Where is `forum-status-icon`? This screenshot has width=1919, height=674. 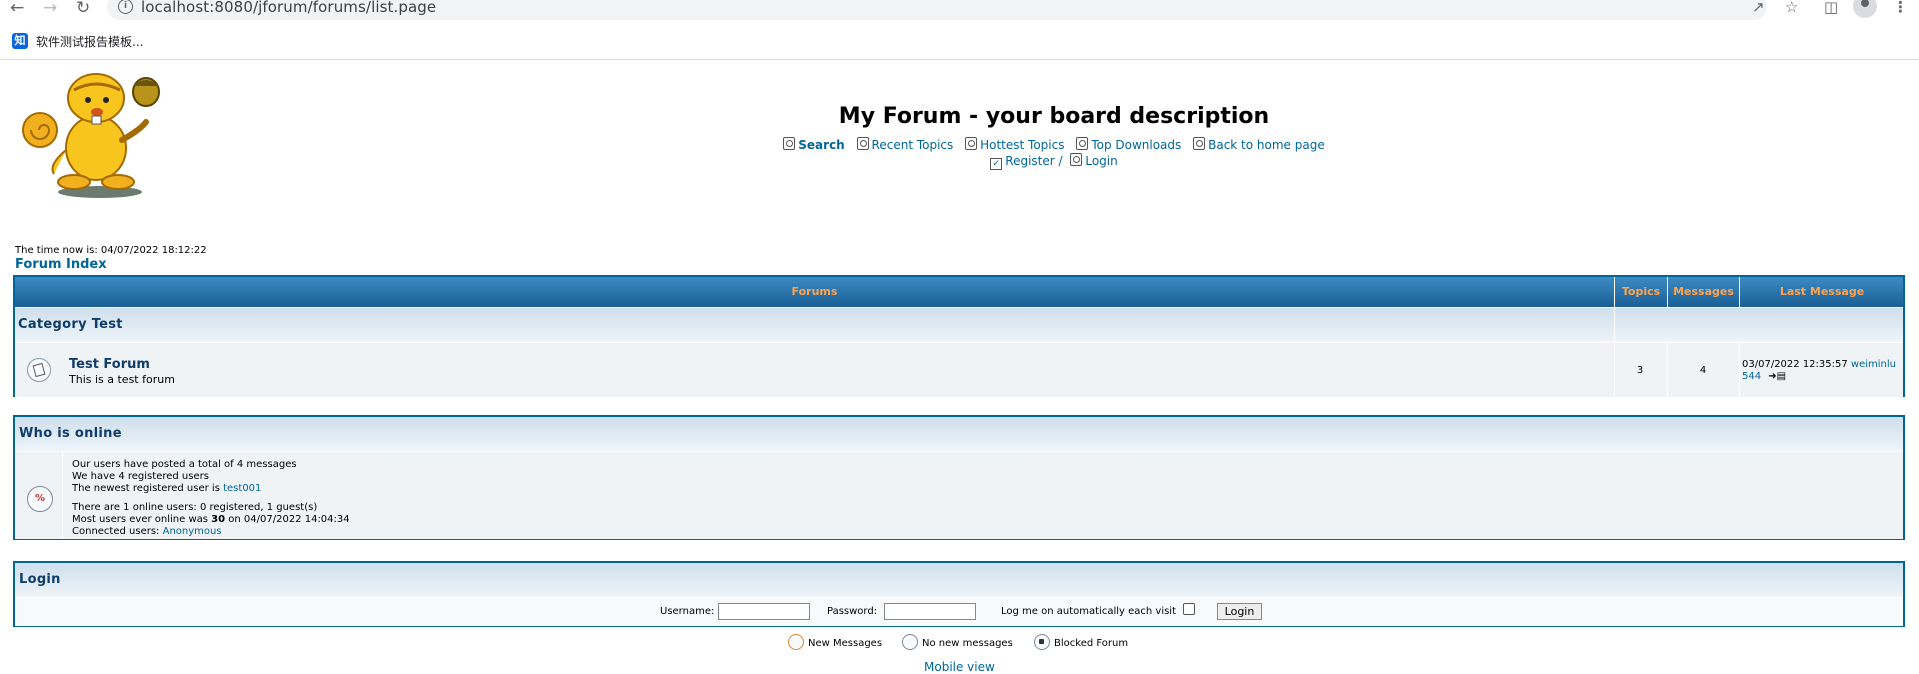
forum-status-icon is located at coordinates (39, 370).